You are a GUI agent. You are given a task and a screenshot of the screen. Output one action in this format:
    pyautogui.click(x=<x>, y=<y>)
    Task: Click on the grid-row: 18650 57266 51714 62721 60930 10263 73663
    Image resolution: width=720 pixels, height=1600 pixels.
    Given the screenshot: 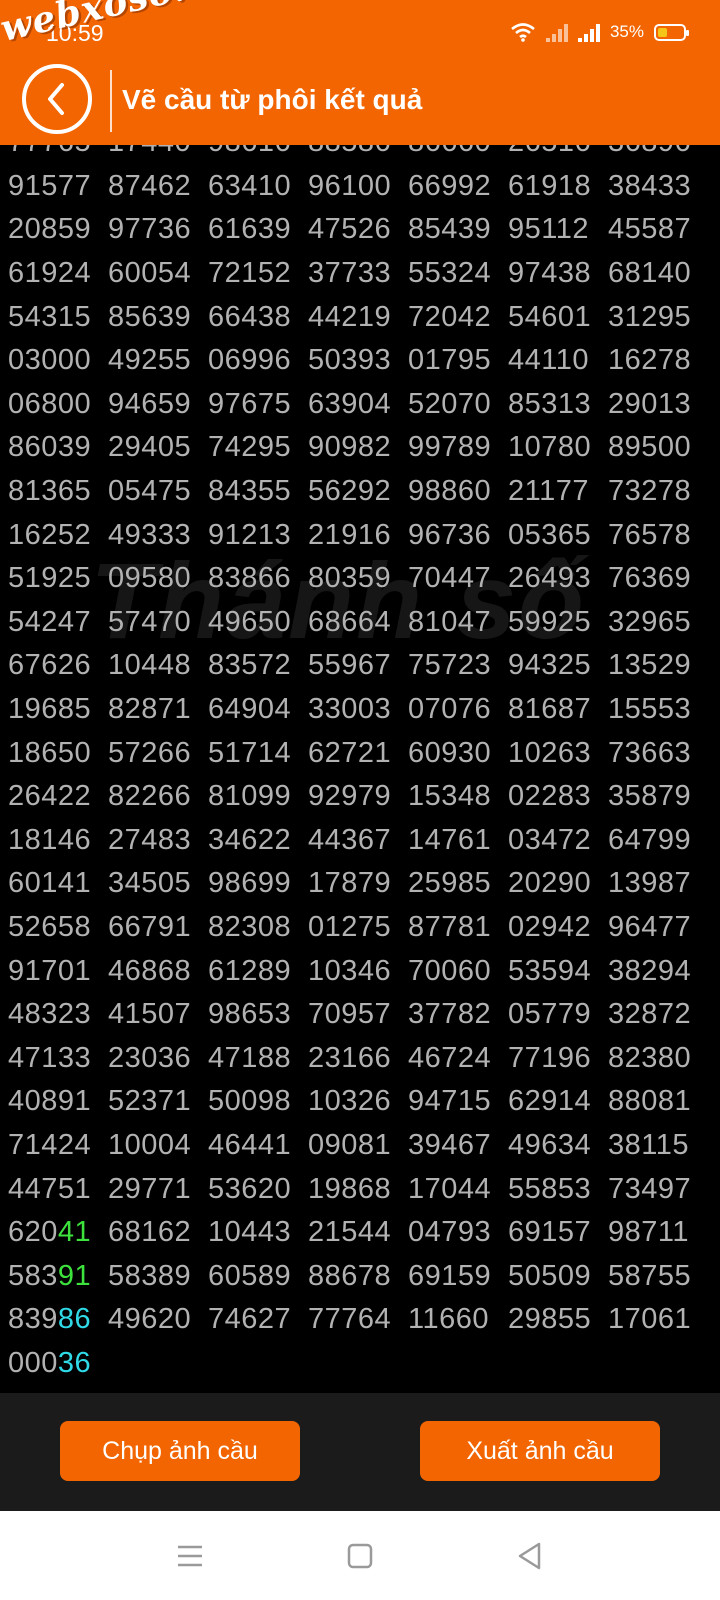 What is the action you would take?
    pyautogui.click(x=360, y=753)
    